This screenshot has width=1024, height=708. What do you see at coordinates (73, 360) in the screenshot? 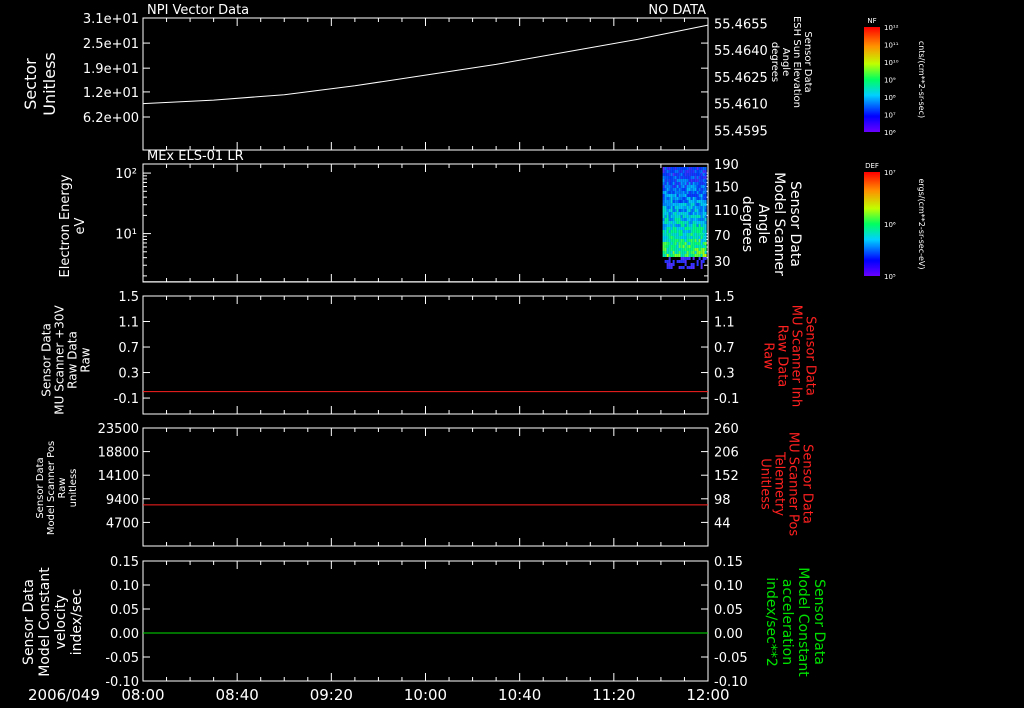
I see `panel3-ylabel-left-line: Raw Data` at bounding box center [73, 360].